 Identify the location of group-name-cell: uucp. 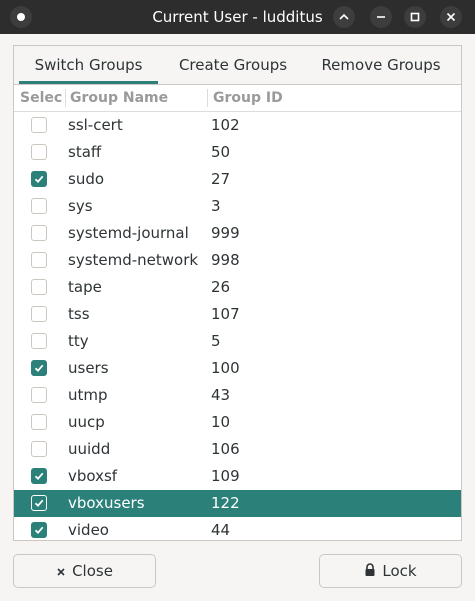
(86, 422).